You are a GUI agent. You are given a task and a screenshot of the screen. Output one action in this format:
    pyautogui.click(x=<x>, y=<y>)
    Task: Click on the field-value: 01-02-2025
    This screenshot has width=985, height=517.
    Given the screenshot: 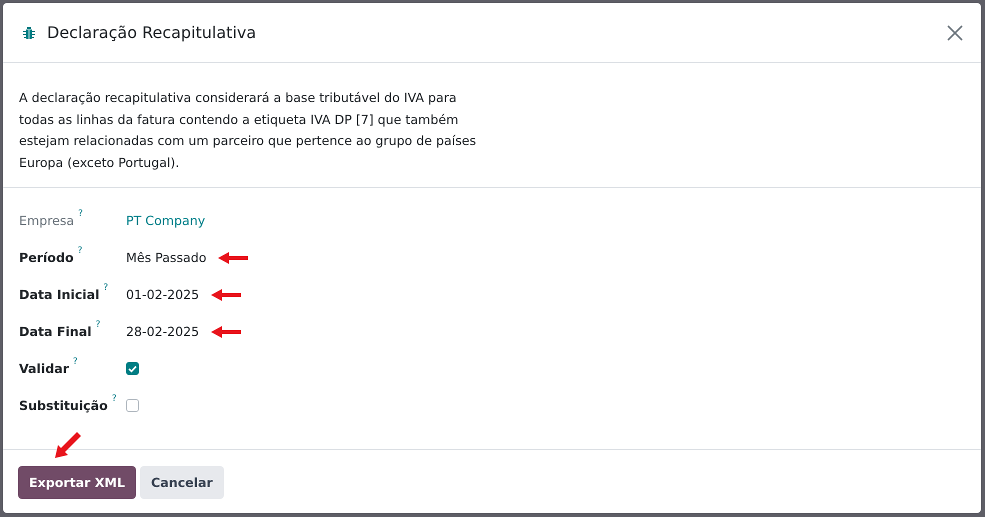 What is the action you would take?
    pyautogui.click(x=163, y=294)
    